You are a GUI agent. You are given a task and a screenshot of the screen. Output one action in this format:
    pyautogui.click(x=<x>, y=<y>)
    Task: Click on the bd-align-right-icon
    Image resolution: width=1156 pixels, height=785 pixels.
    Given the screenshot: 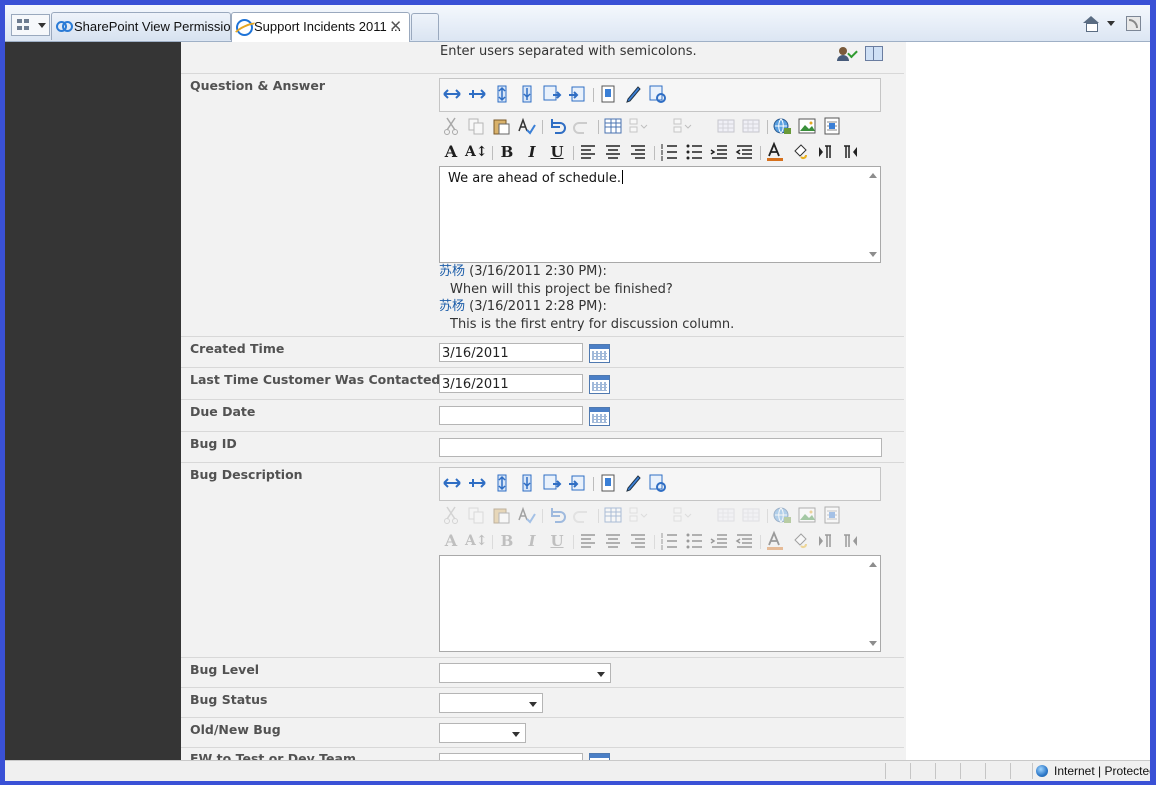 What is the action you would take?
    pyautogui.click(x=638, y=541)
    